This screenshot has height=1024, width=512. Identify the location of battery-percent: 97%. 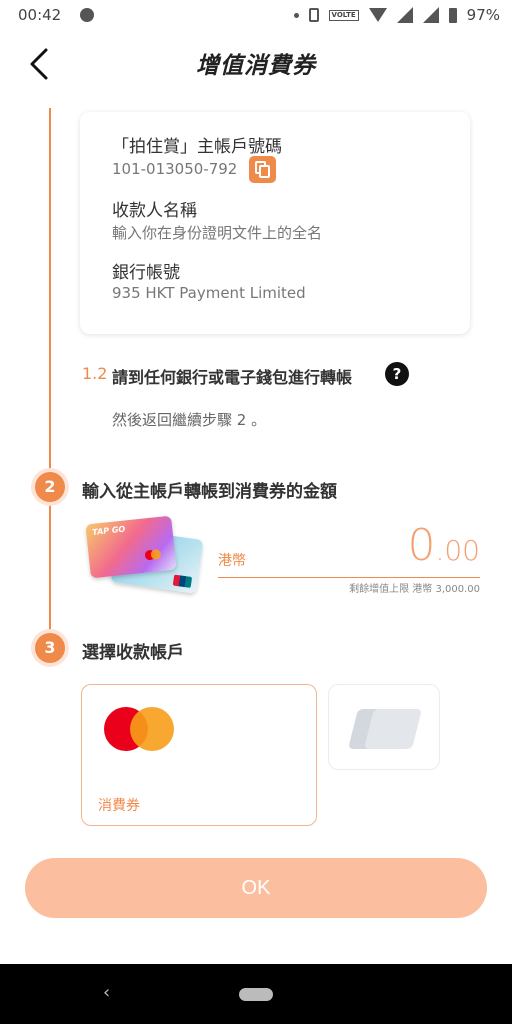
(483, 15).